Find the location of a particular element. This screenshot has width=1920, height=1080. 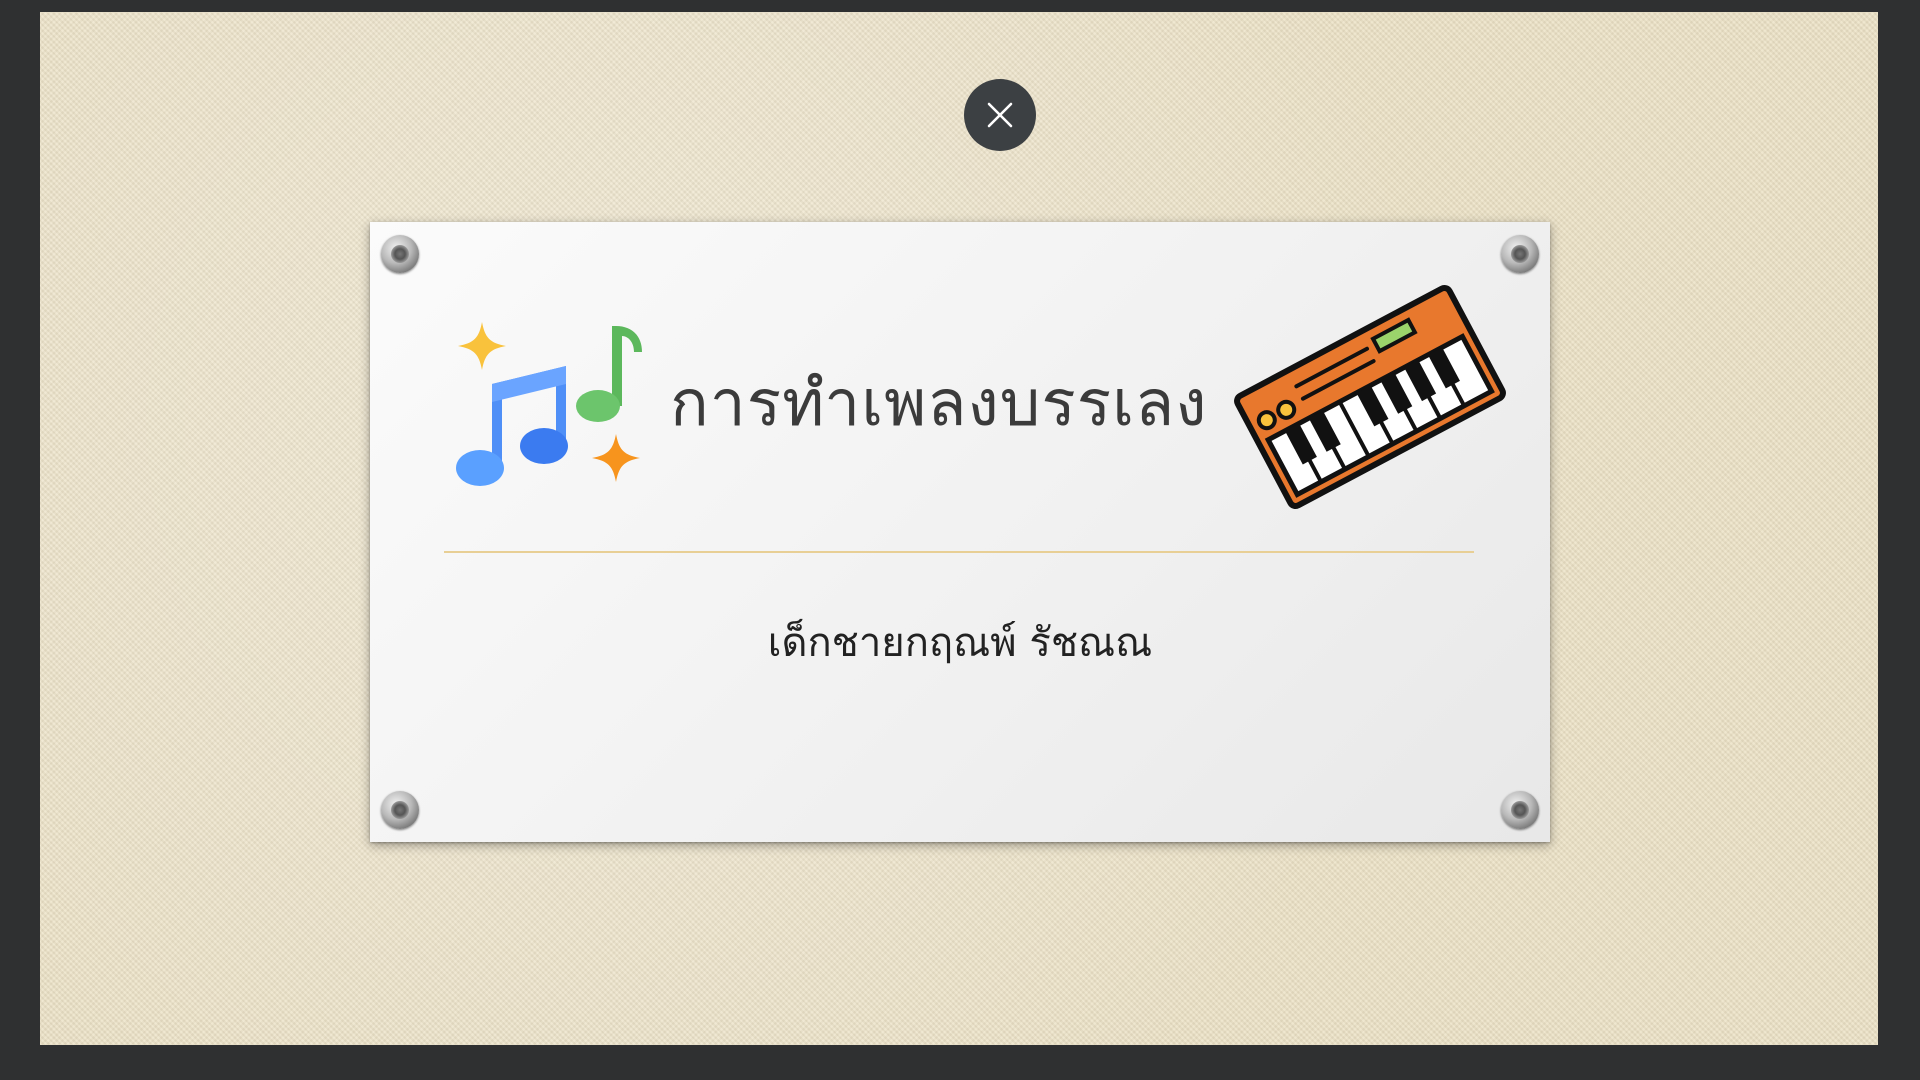

close-icon is located at coordinates (1000, 115).